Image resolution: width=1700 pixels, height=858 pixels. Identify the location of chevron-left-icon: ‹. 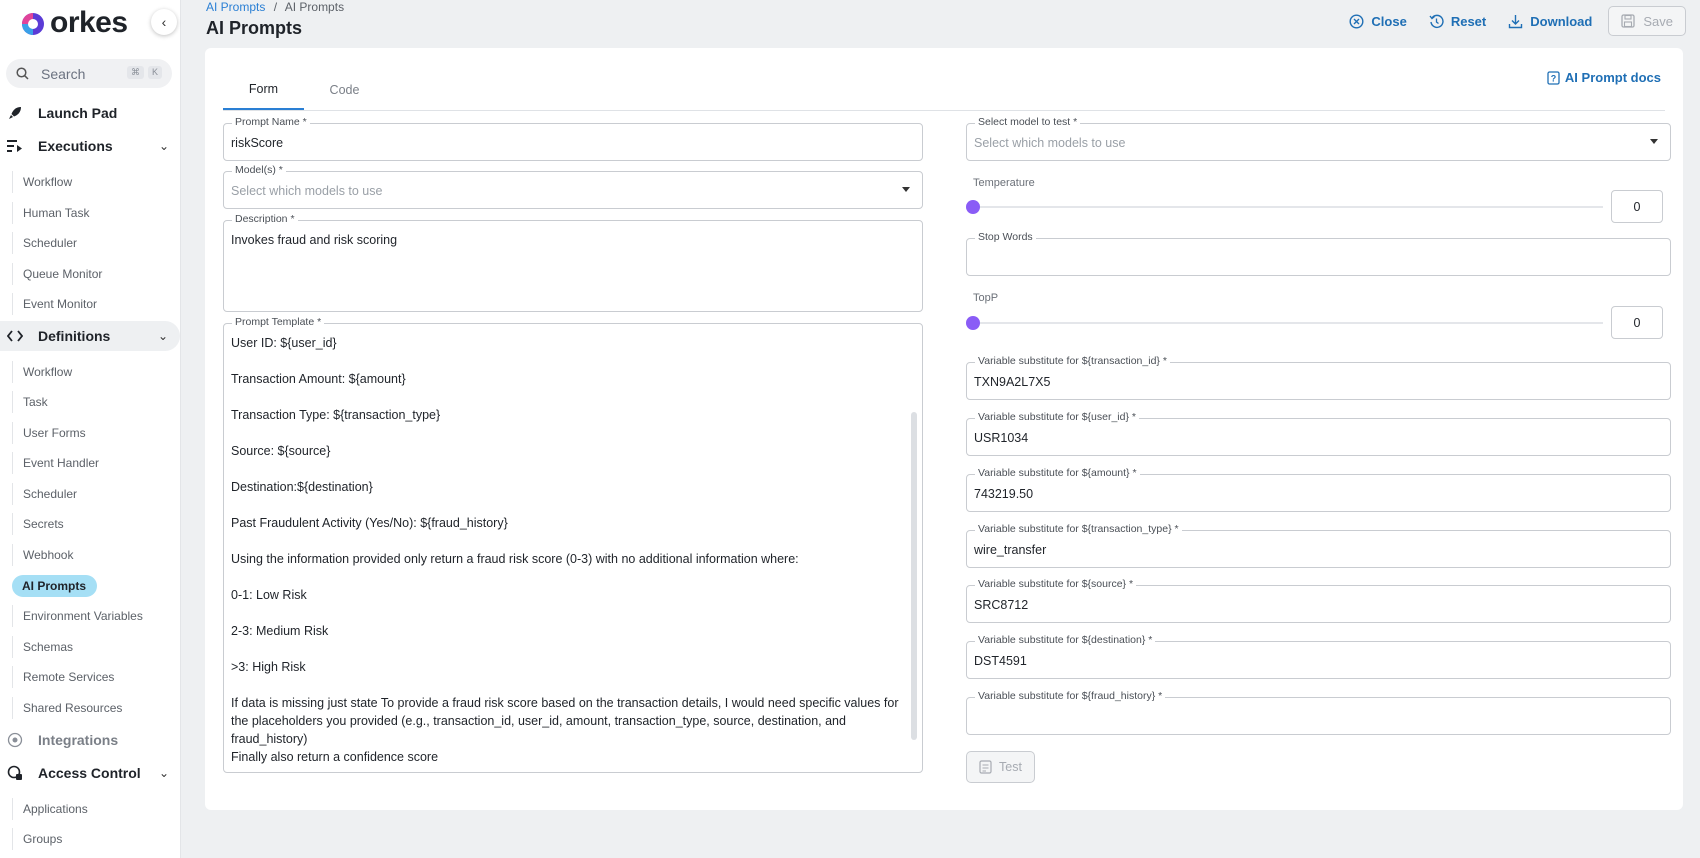
(164, 22).